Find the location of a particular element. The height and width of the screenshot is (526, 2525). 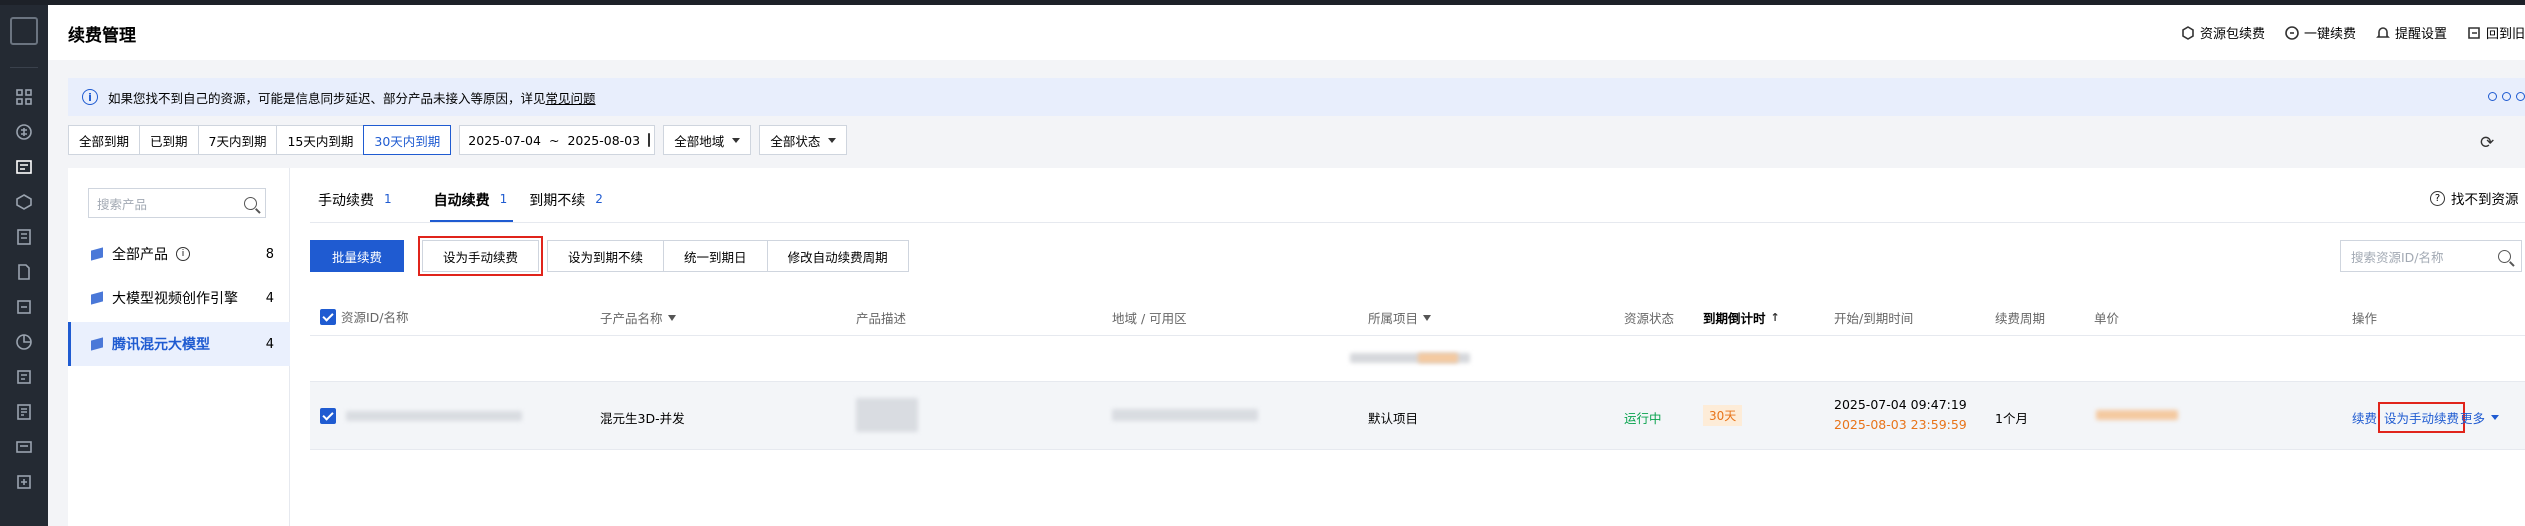

back-to-old-link: 回到旧 is located at coordinates (2496, 32).